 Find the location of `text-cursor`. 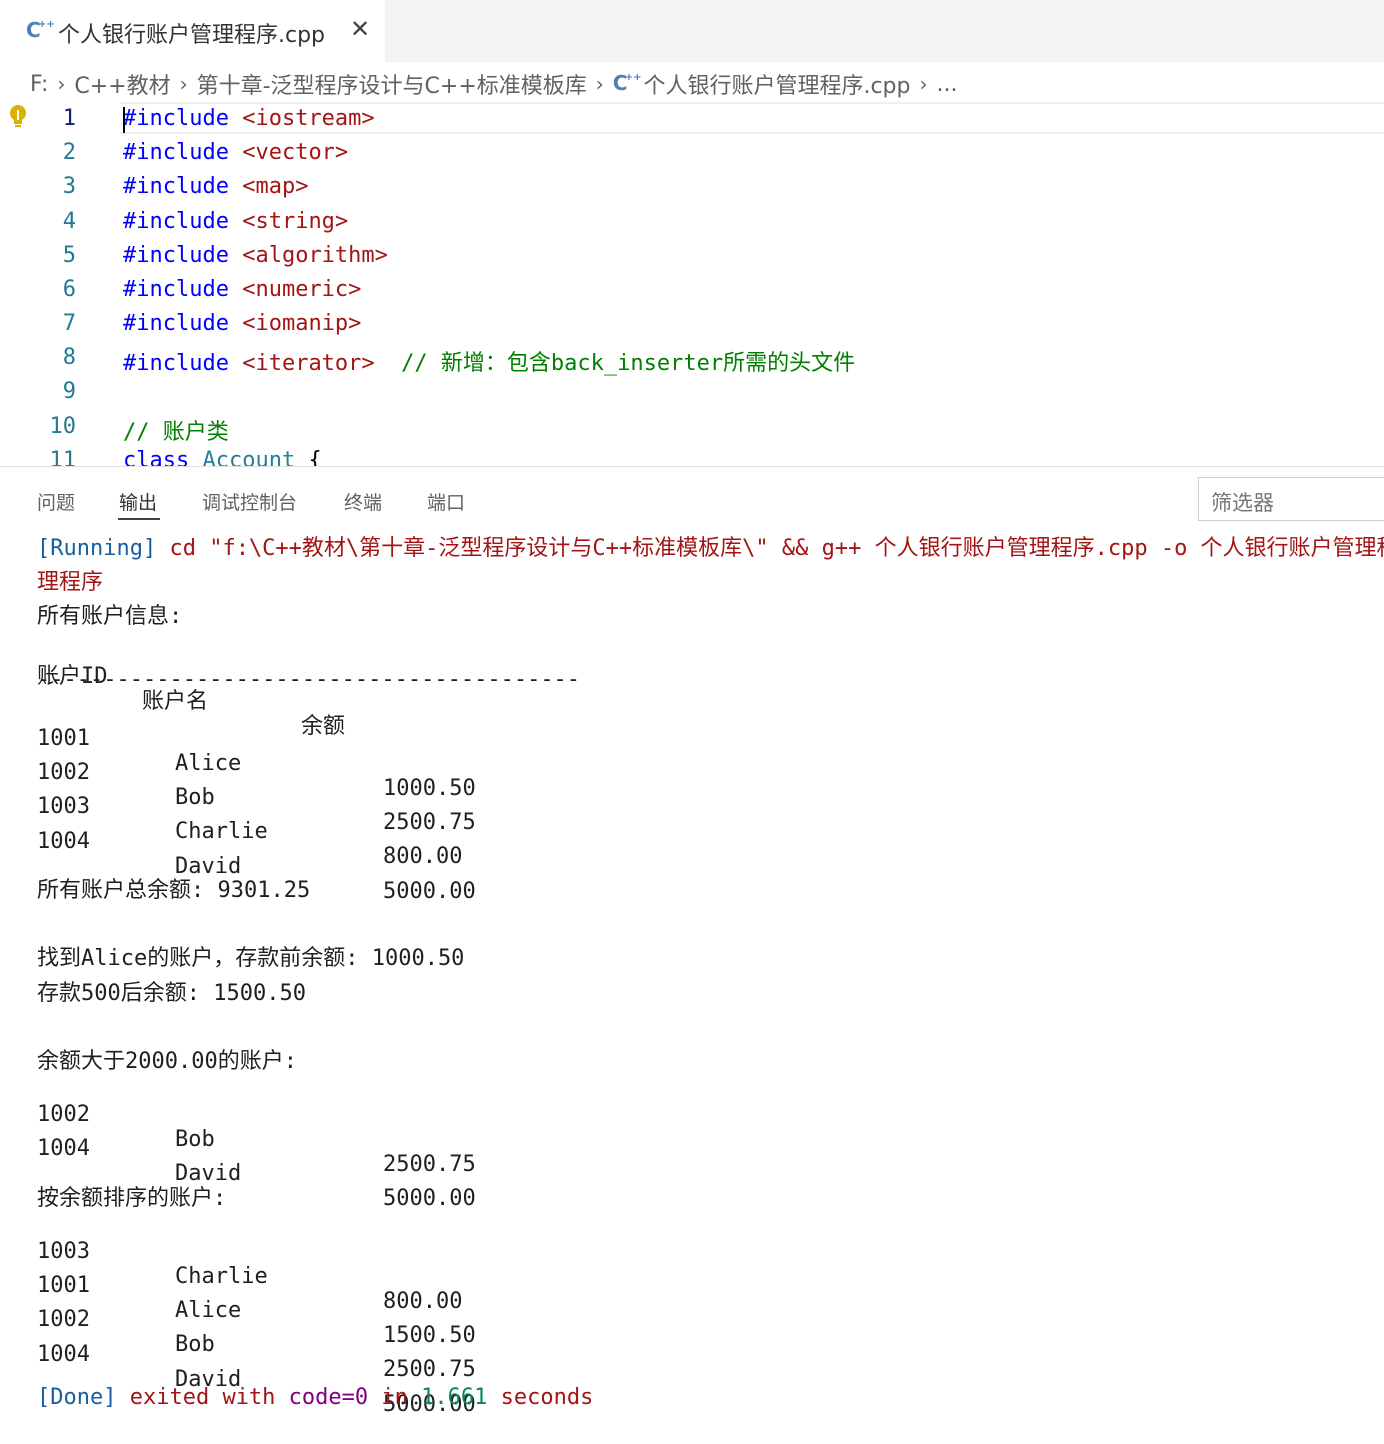

text-cursor is located at coordinates (124, 120).